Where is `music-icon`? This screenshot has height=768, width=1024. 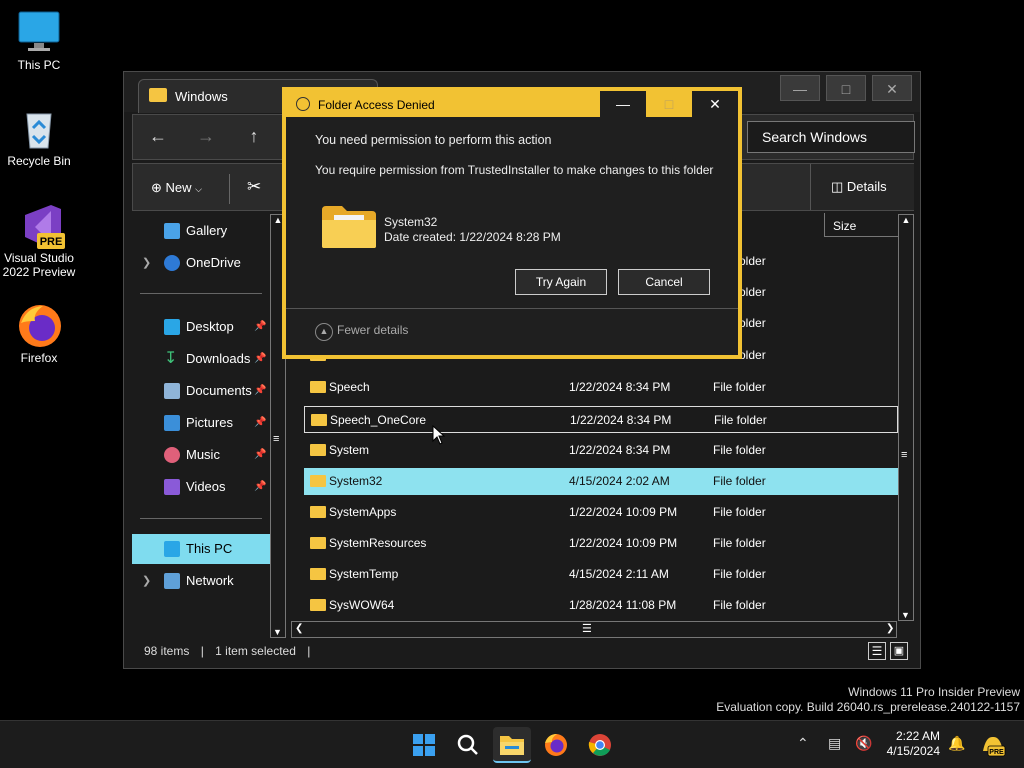
music-icon is located at coordinates (172, 455).